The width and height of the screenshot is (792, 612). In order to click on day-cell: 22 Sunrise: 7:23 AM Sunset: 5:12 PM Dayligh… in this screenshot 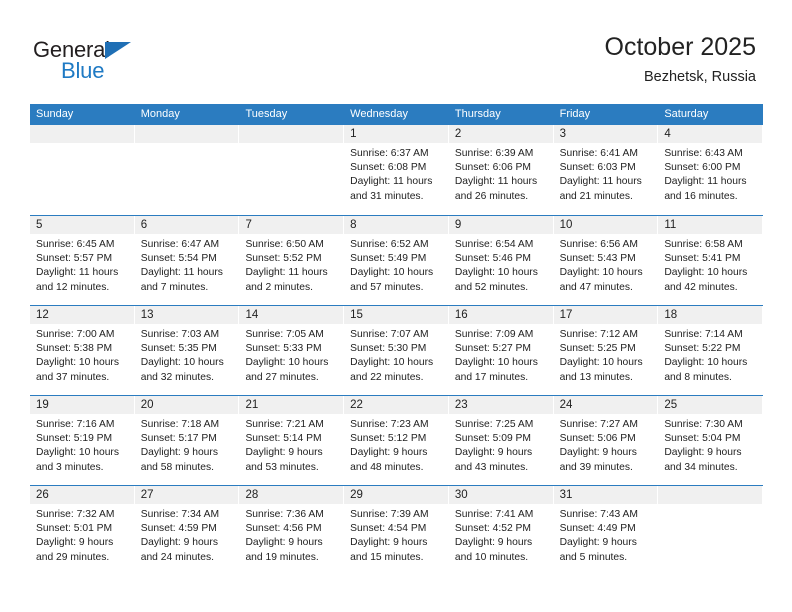, I will do `click(396, 440)`.